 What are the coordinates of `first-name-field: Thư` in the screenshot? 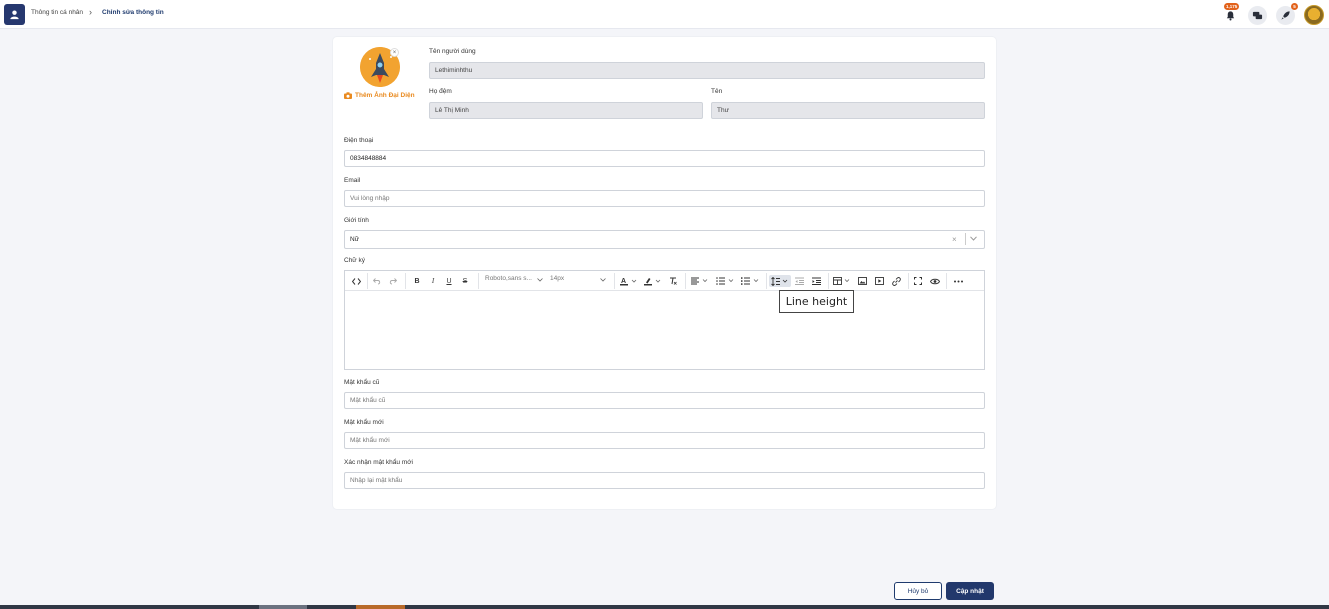 It's located at (848, 110).